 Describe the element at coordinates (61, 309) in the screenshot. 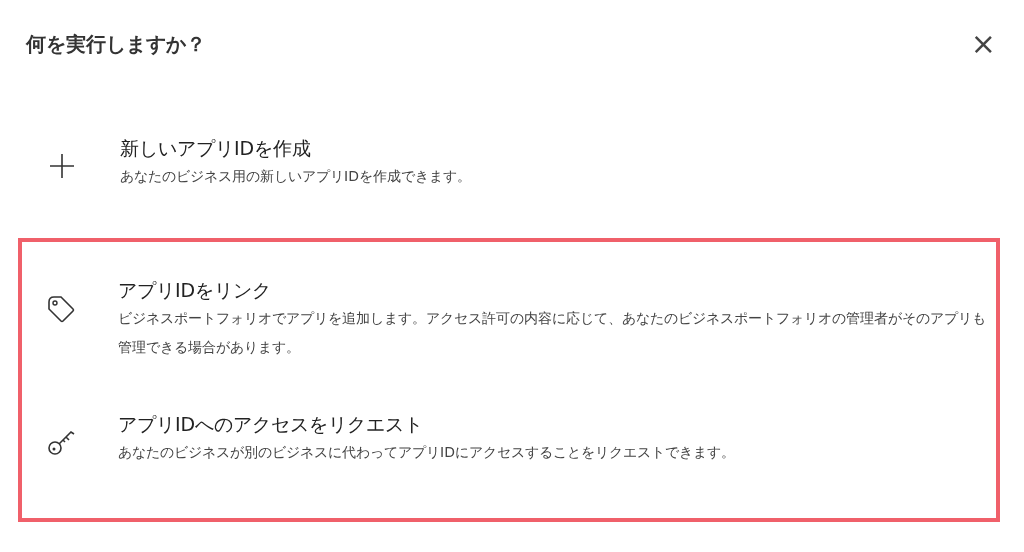

I see `tag-icon` at that location.